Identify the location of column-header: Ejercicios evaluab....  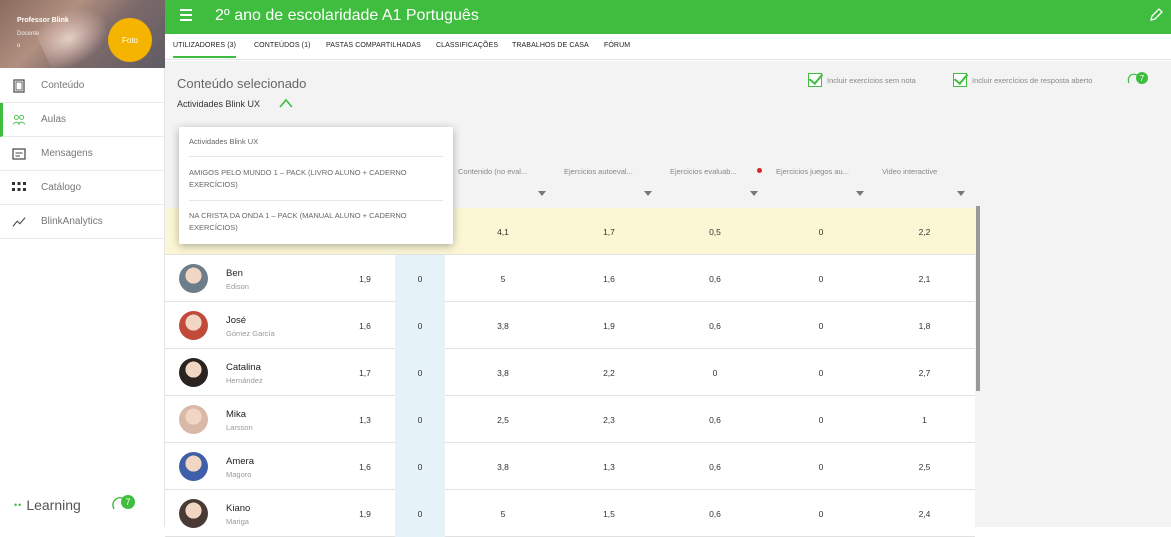
(715, 183).